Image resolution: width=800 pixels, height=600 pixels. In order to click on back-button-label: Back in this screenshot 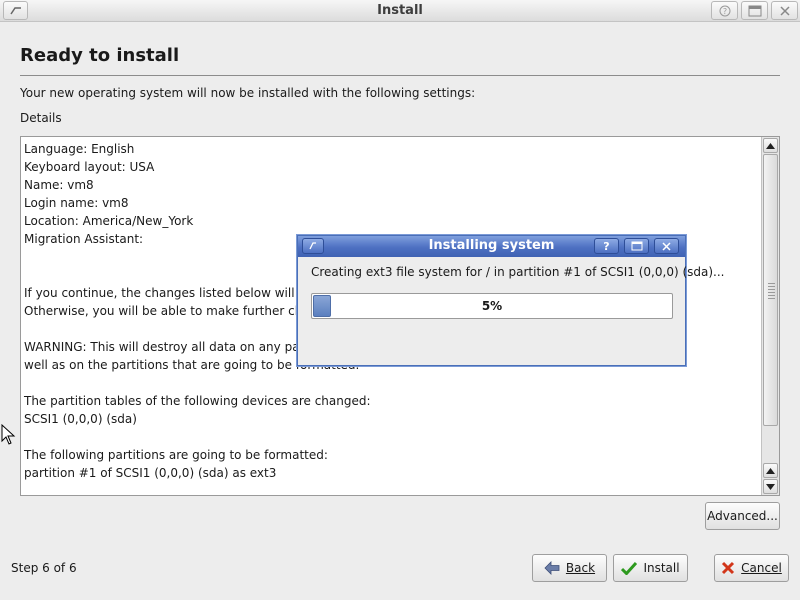, I will do `click(580, 568)`.